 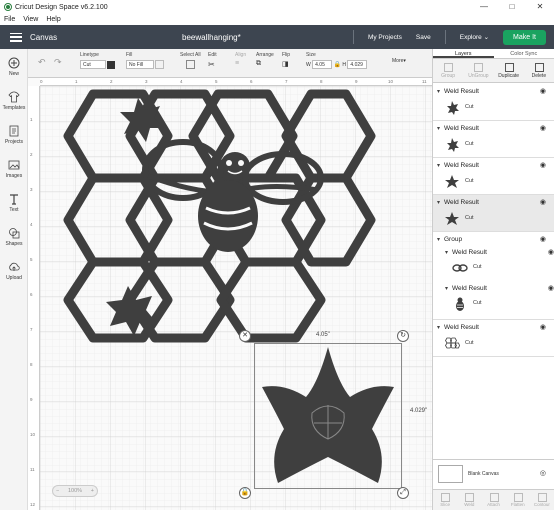 What do you see at coordinates (448, 70) in the screenshot?
I see `group-button: Group` at bounding box center [448, 70].